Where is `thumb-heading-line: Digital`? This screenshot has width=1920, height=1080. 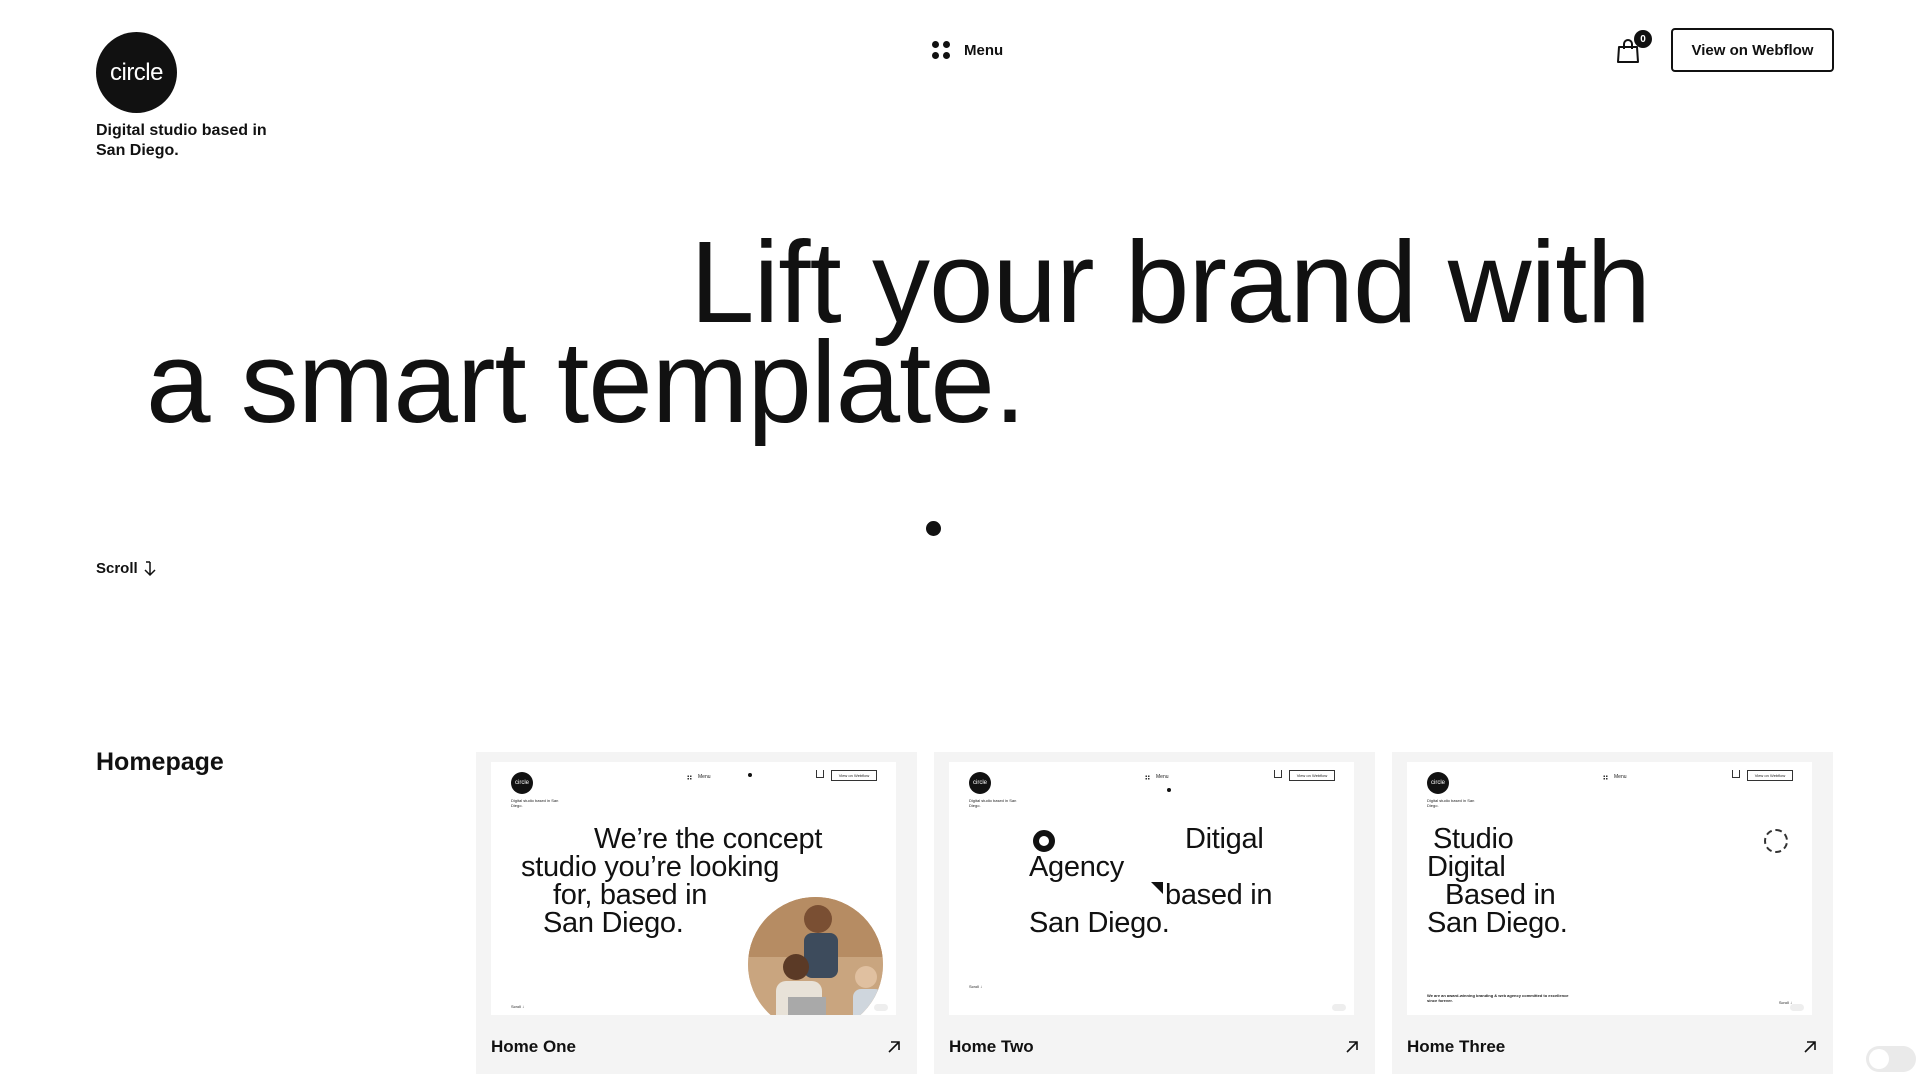
thumb-heading-line: Digital is located at coordinates (1466, 867).